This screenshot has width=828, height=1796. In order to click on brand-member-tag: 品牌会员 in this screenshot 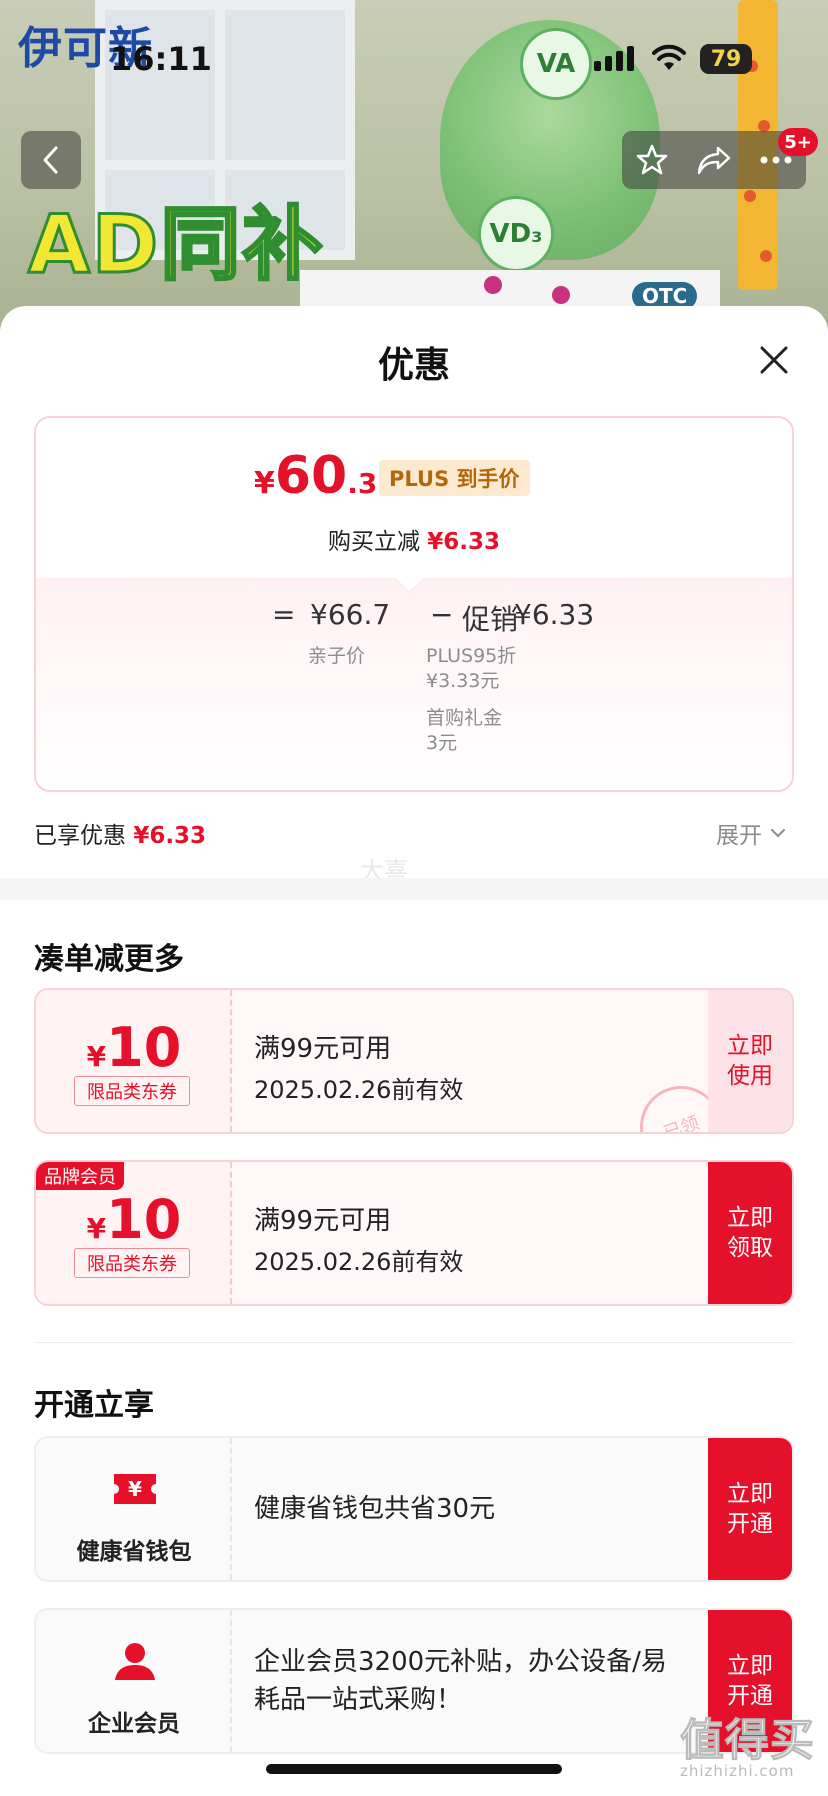, I will do `click(80, 1176)`.